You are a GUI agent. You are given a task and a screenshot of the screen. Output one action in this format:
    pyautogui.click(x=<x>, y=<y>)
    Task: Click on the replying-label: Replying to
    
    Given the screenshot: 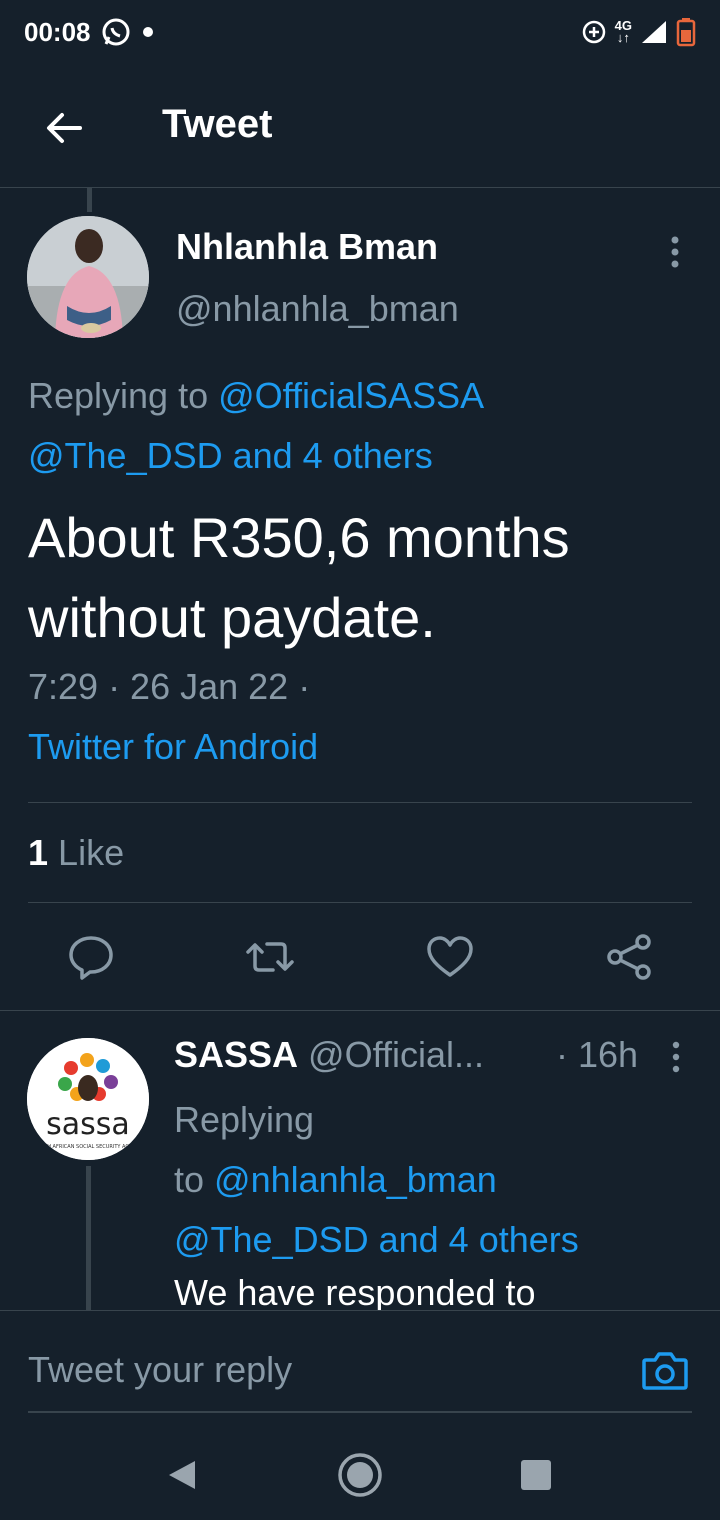 What is the action you would take?
    pyautogui.click(x=118, y=395)
    